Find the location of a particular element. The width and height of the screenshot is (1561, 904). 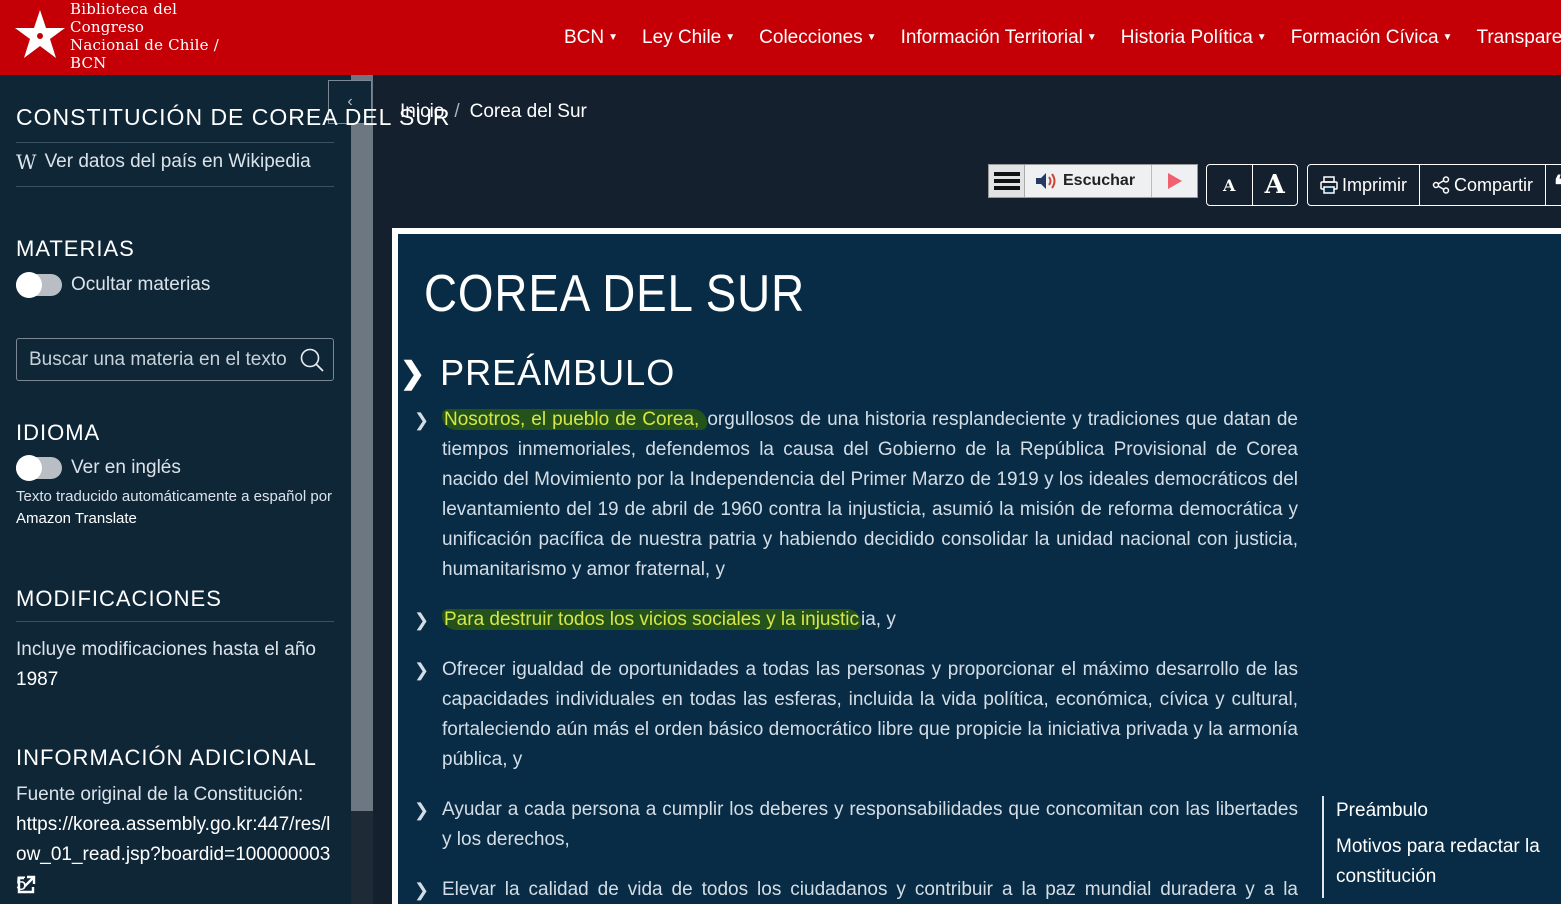

share-label: Compartir is located at coordinates (1494, 184).